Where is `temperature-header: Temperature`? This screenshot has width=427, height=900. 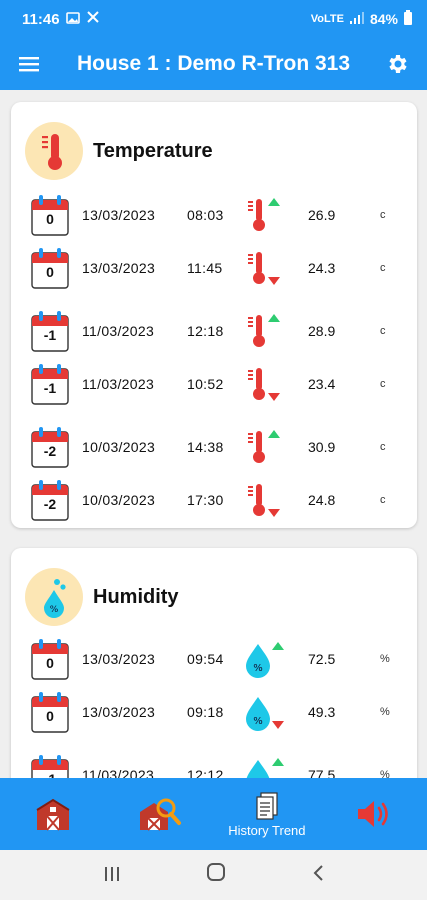 temperature-header: Temperature is located at coordinates (119, 151).